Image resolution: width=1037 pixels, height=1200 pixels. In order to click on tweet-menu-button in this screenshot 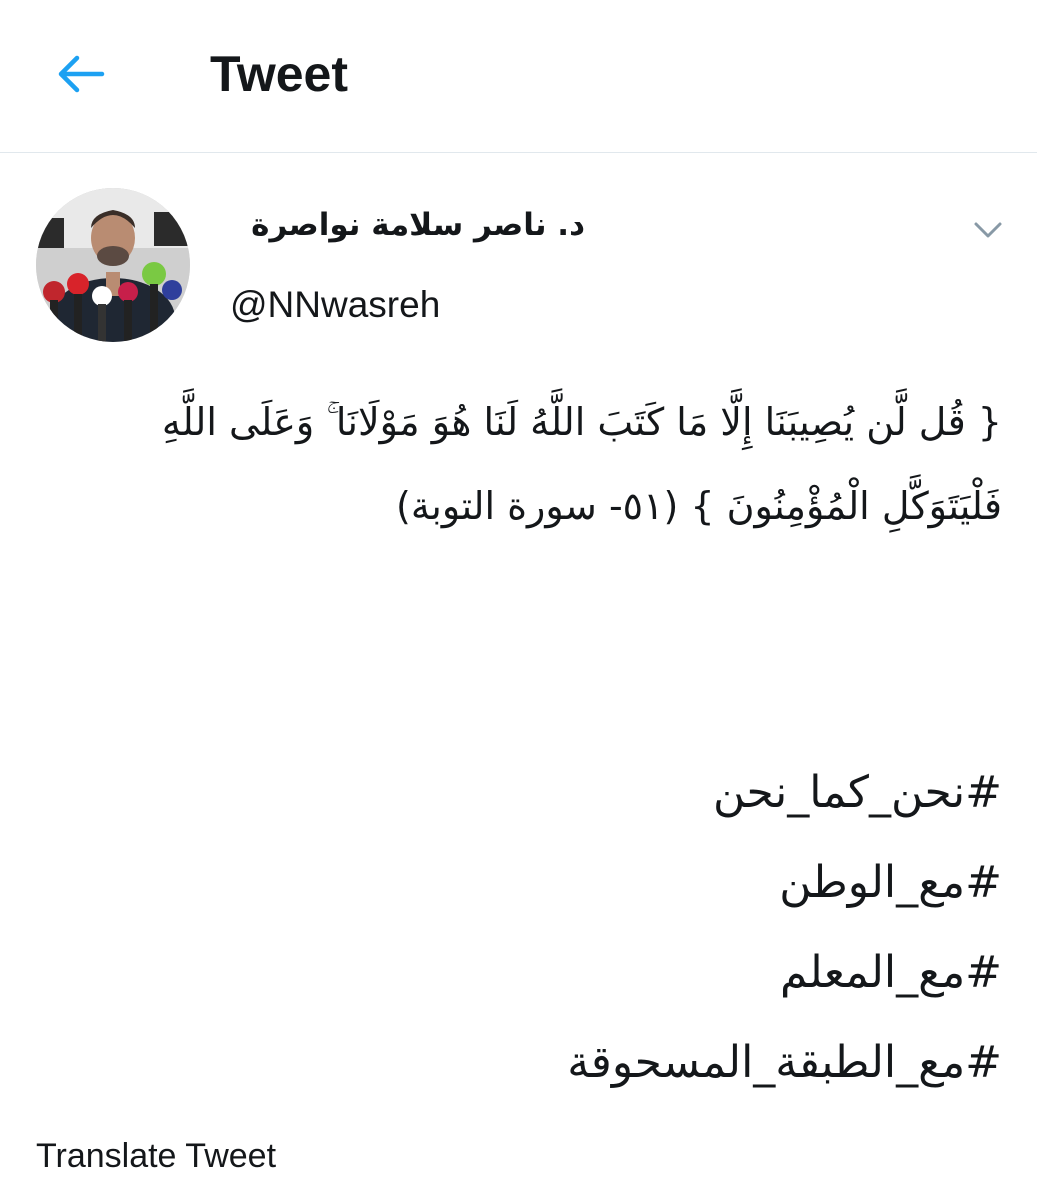, I will do `click(988, 230)`.